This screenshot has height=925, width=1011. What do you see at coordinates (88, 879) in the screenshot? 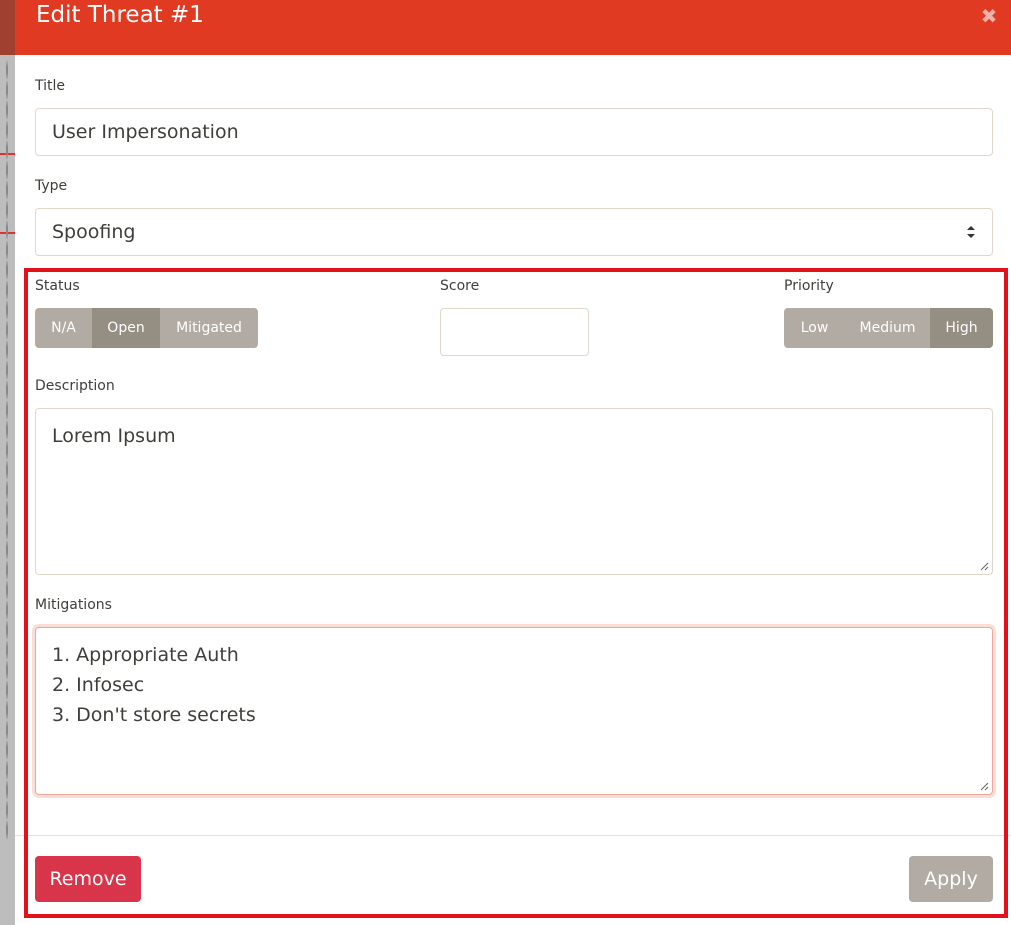
I see `remove-button: Remove` at bounding box center [88, 879].